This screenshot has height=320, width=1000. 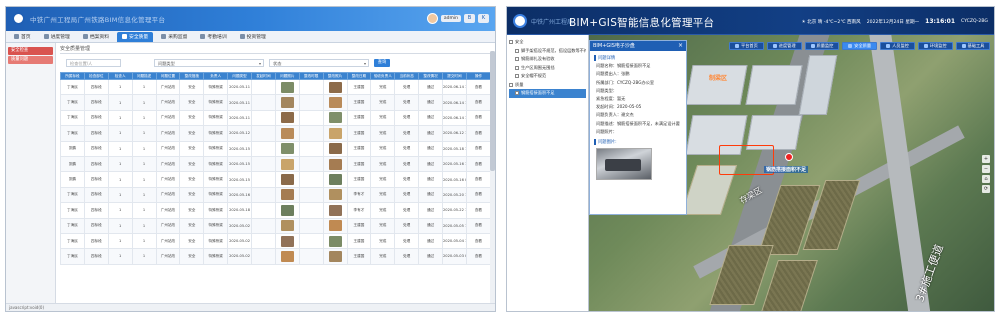 What do you see at coordinates (547, 42) in the screenshot?
I see `tree-node: 安全` at bounding box center [547, 42].